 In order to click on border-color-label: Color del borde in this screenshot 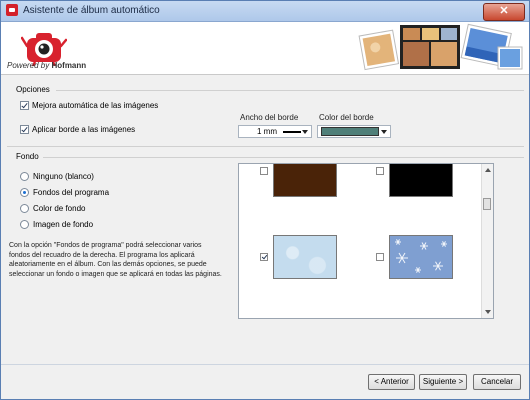, I will do `click(346, 117)`.